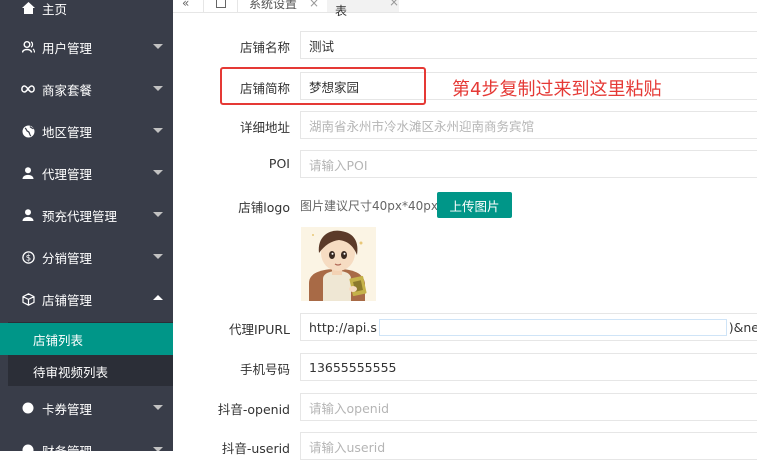 This screenshot has width=757, height=460. Describe the element at coordinates (67, 300) in the screenshot. I see `sidebar-item-label: 店铺管理` at that location.